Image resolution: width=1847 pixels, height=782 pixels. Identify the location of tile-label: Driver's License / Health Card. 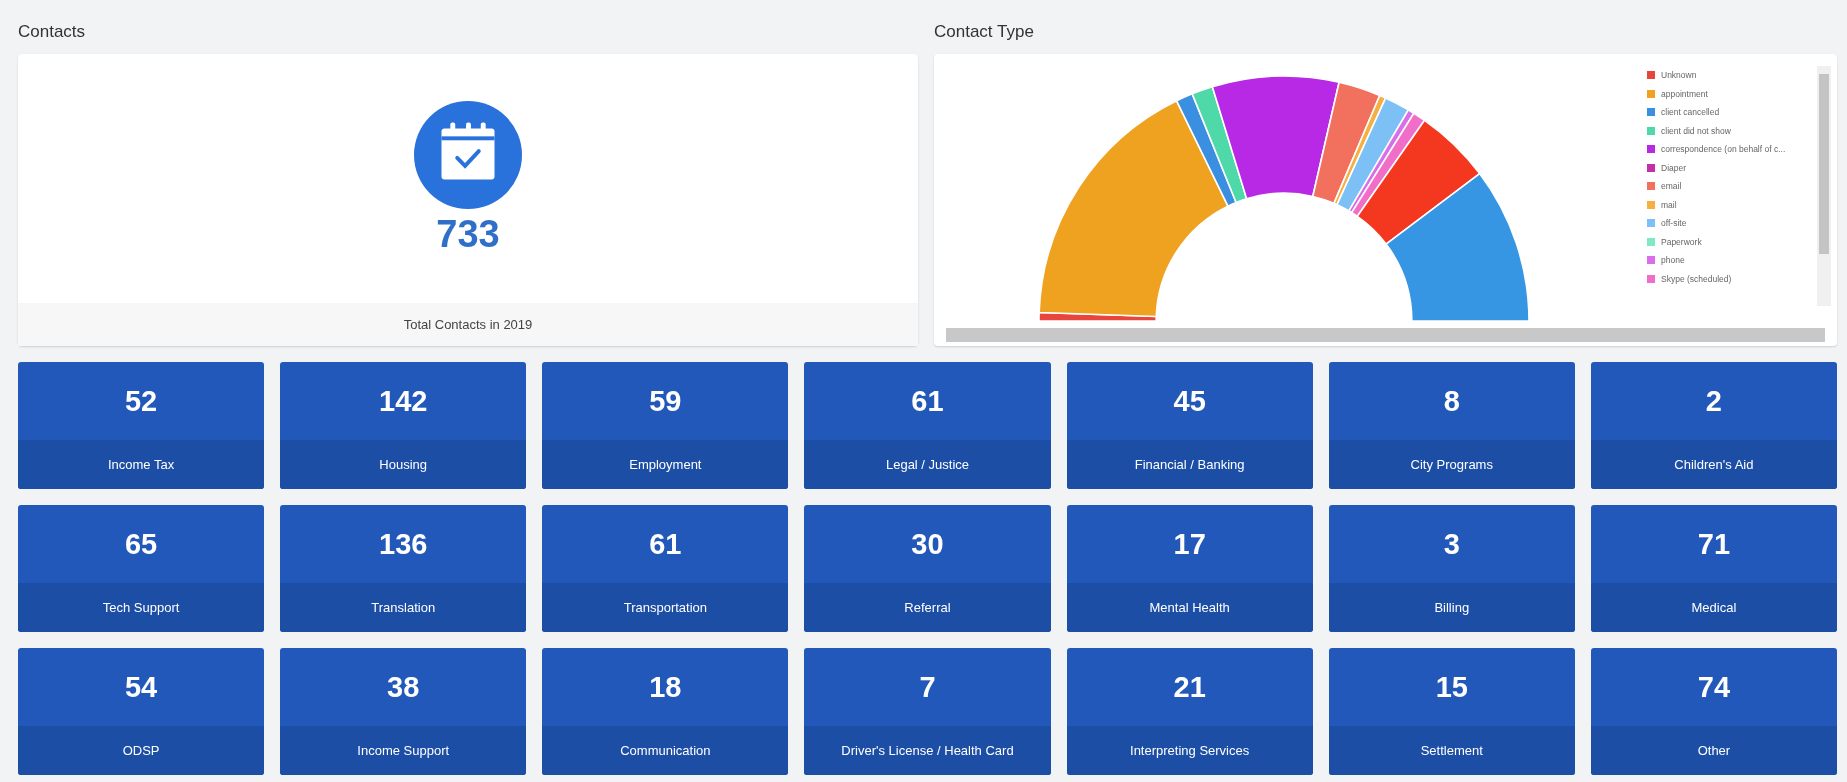
(927, 750).